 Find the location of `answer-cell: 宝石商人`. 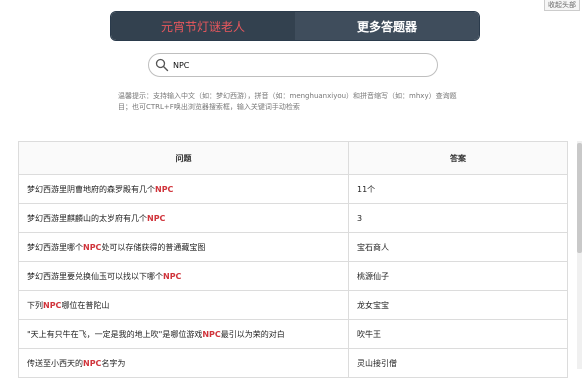

answer-cell: 宝石商人 is located at coordinates (457, 247).